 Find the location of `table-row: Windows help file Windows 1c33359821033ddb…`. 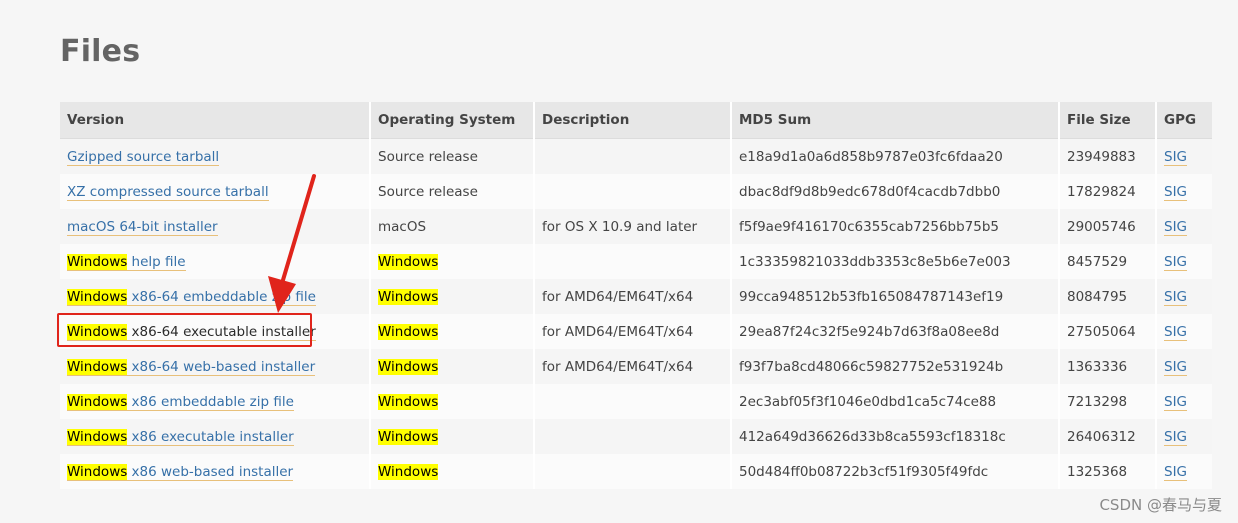

table-row: Windows help file Windows 1c33359821033ddb… is located at coordinates (636, 261).